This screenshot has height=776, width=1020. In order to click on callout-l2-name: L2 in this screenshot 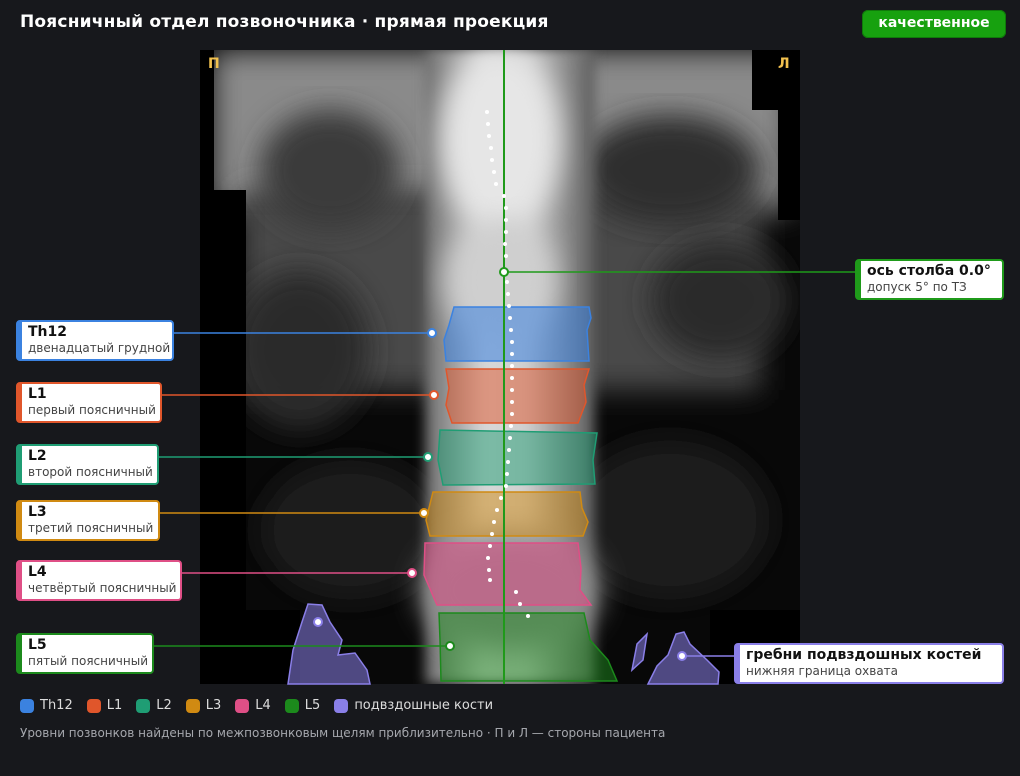, I will do `click(37, 456)`.